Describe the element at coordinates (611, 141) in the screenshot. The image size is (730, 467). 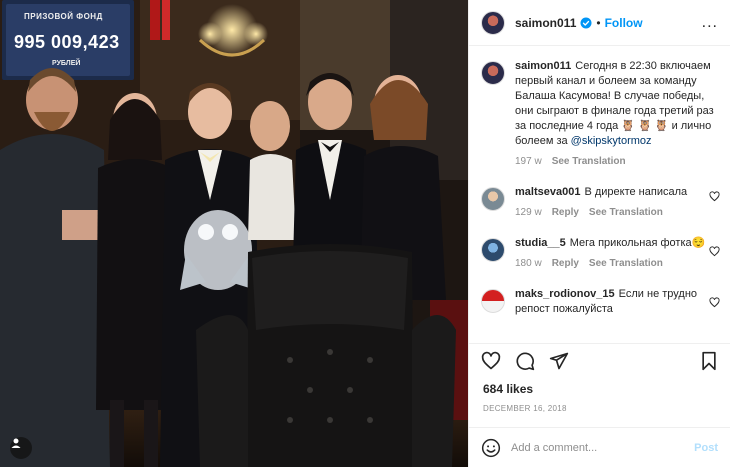
I see `caption-mention: @skipskytormoz` at that location.